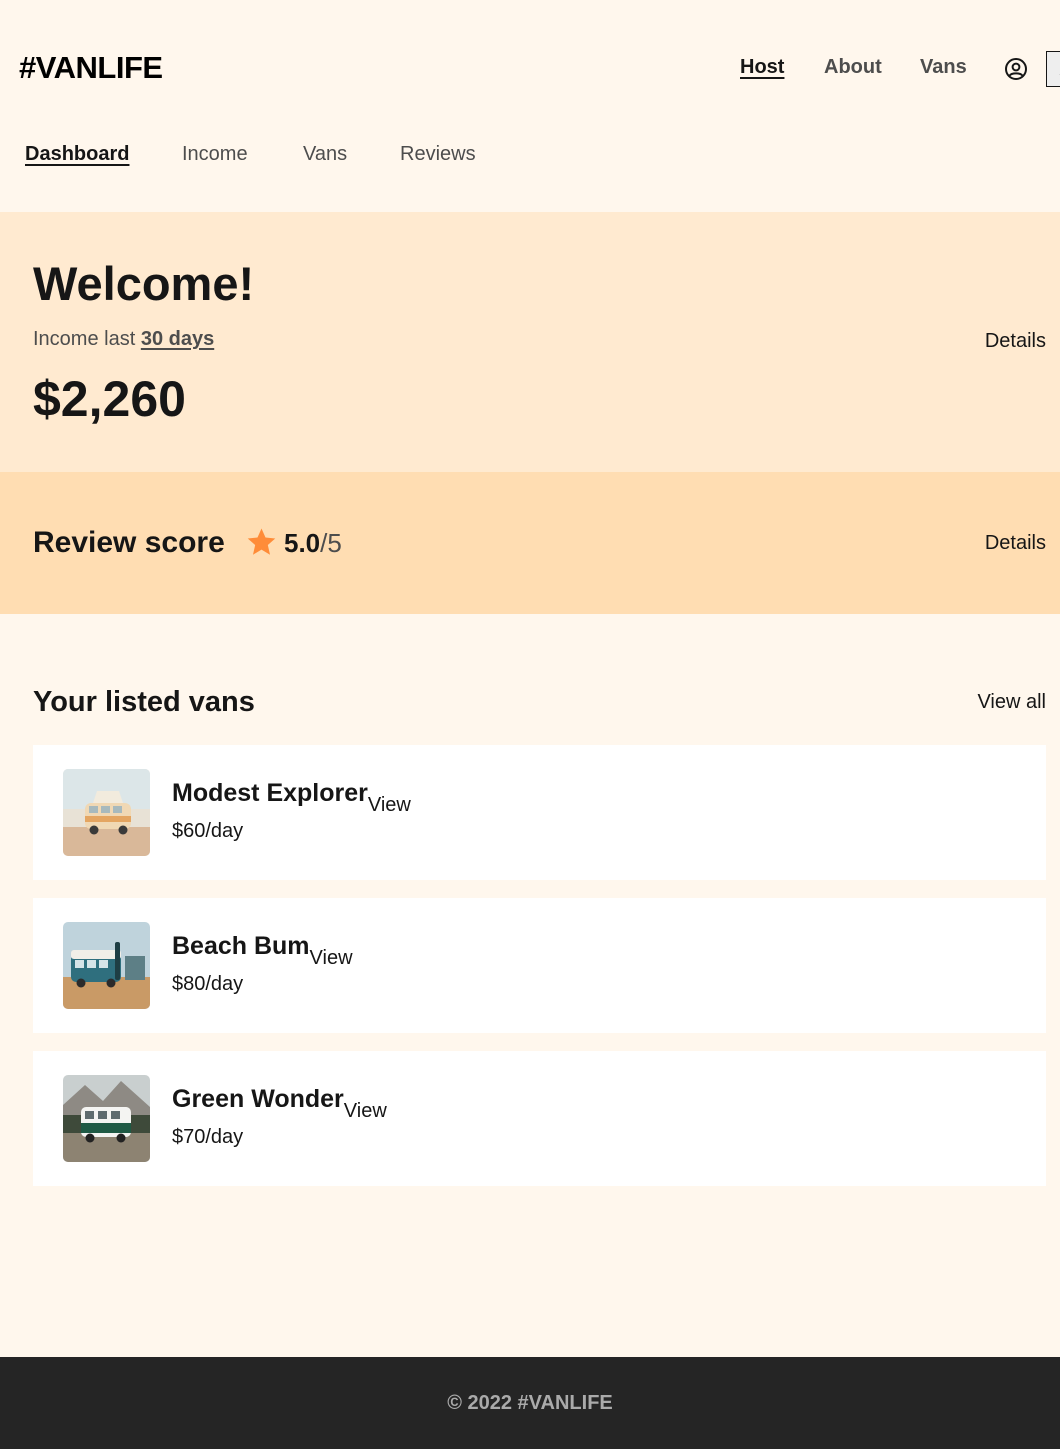  What do you see at coordinates (1015, 341) in the screenshot?
I see `income-details-link: Details` at bounding box center [1015, 341].